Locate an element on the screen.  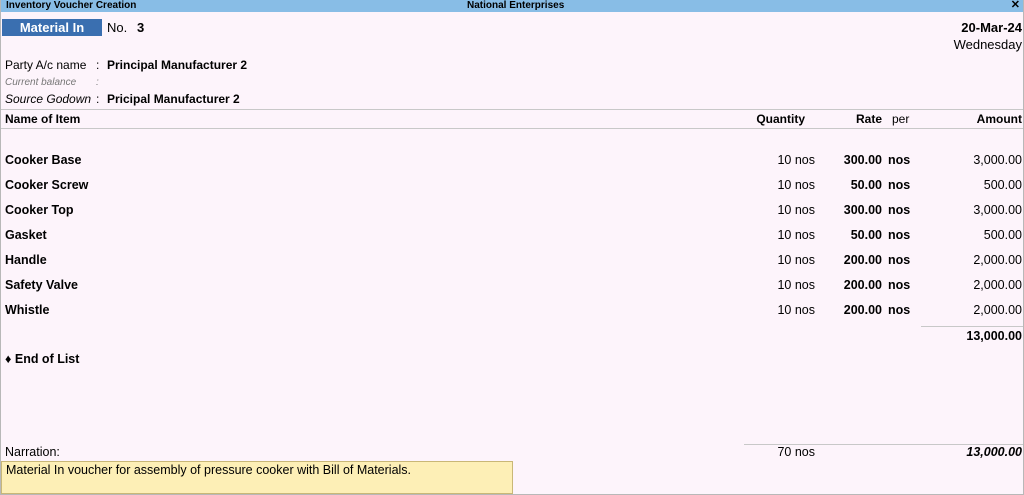
current-balance-colon: : is located at coordinates (97, 82).